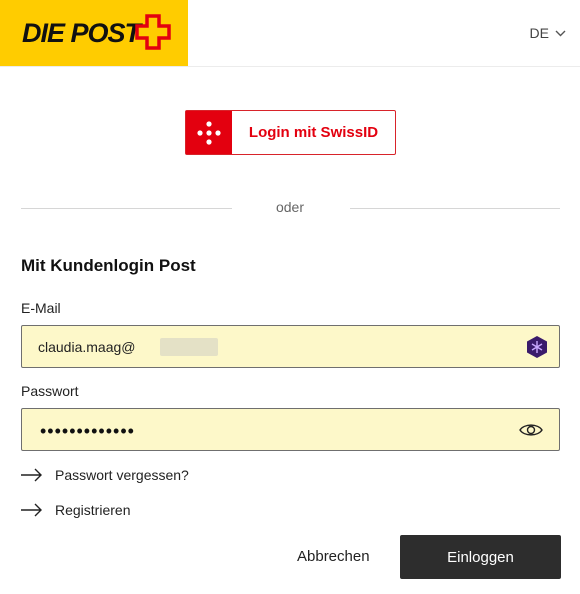 This screenshot has height=594, width=580. I want to click on password-field: •••••••••••••, so click(290, 429).